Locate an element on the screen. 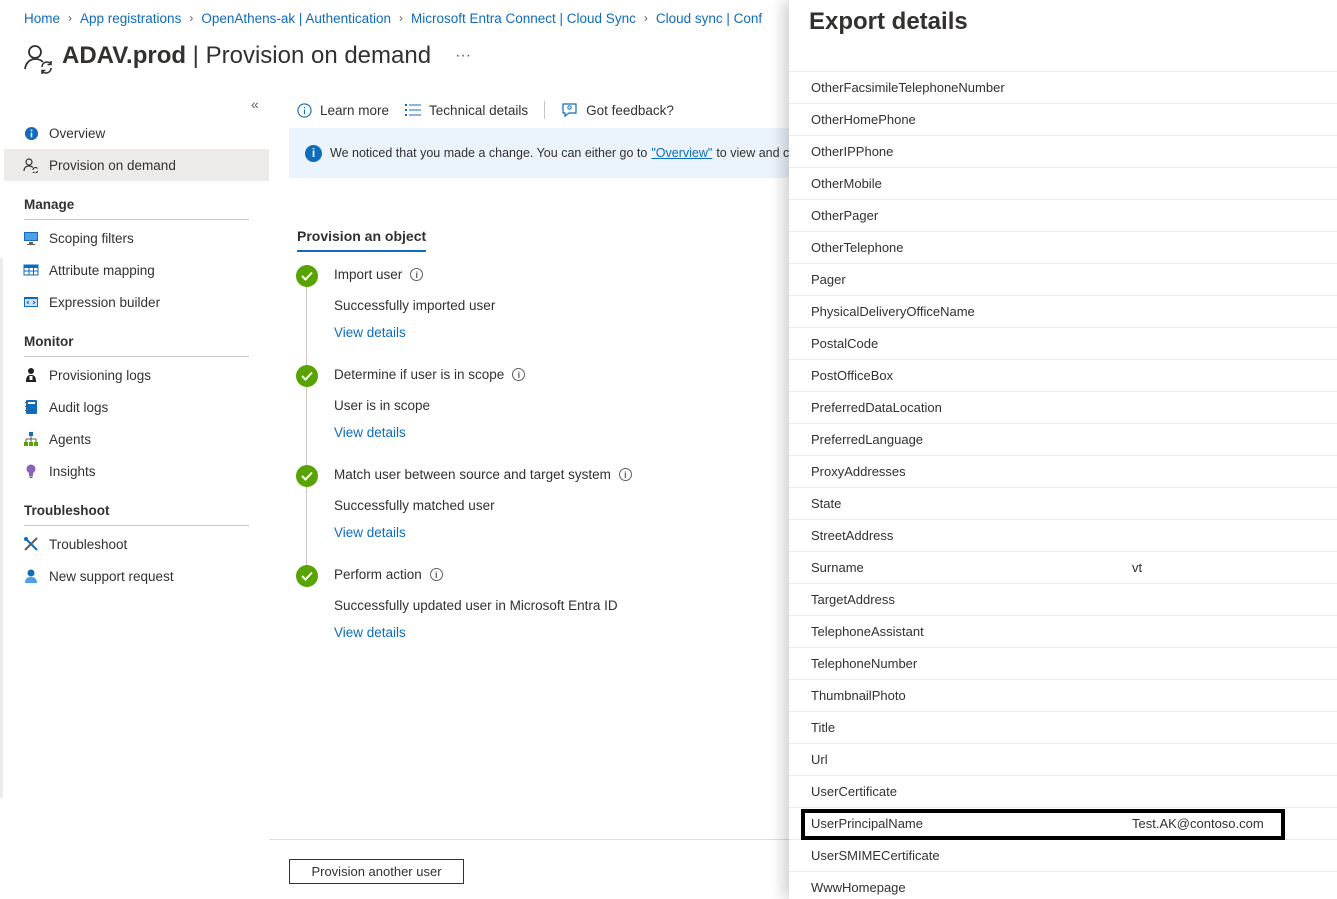 The image size is (1337, 899). attribute-name: PostalCode is located at coordinates (845, 343).